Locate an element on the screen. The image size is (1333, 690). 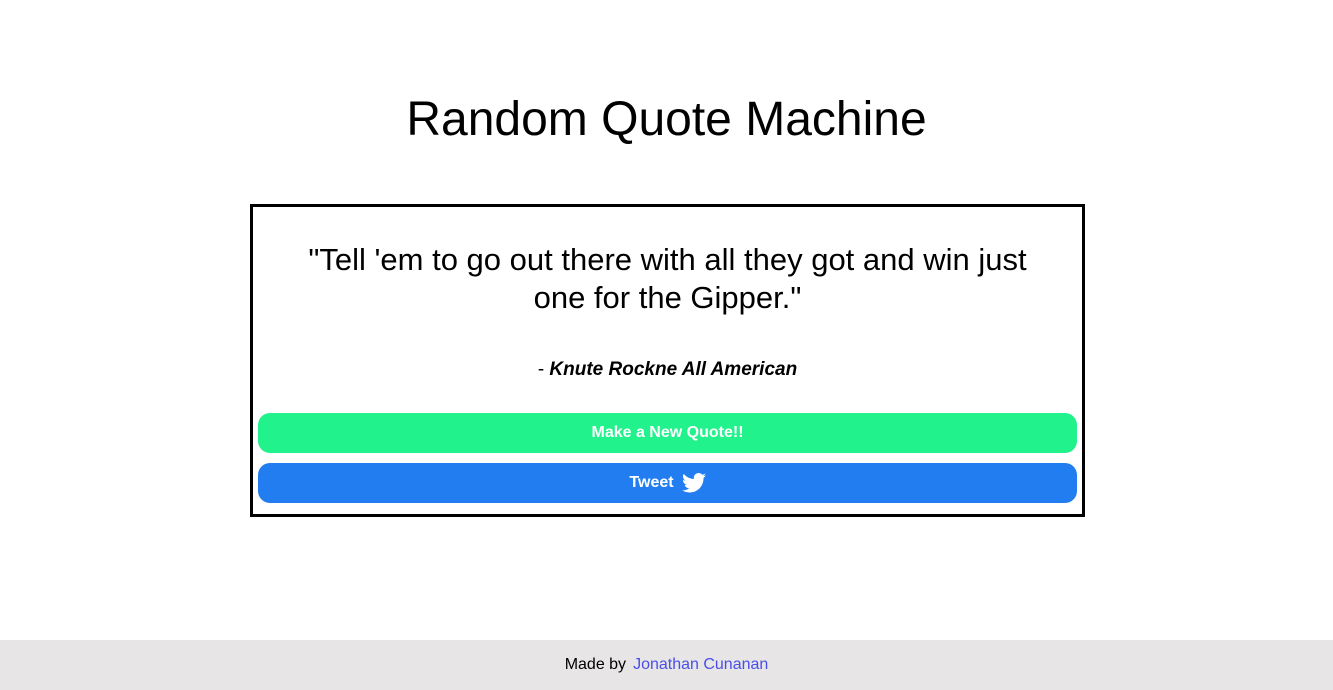
quote-author: Knute Rockne All American is located at coordinates (673, 369).